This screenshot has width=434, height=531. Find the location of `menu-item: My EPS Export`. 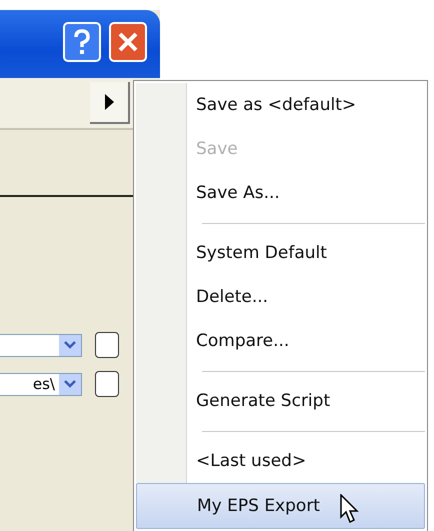

menu-item: My EPS Export is located at coordinates (280, 506).